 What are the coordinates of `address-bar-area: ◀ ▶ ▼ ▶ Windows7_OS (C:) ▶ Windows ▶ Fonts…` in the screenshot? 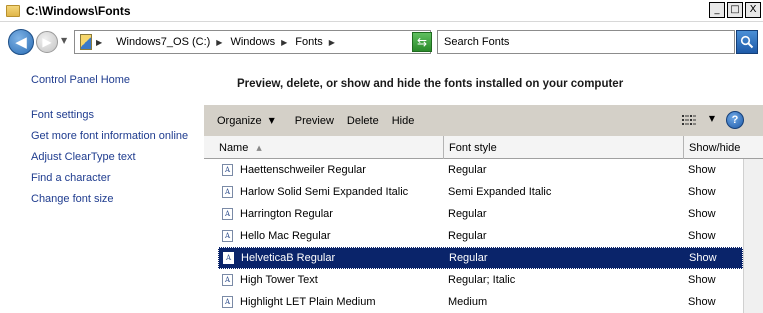 It's located at (381, 41).